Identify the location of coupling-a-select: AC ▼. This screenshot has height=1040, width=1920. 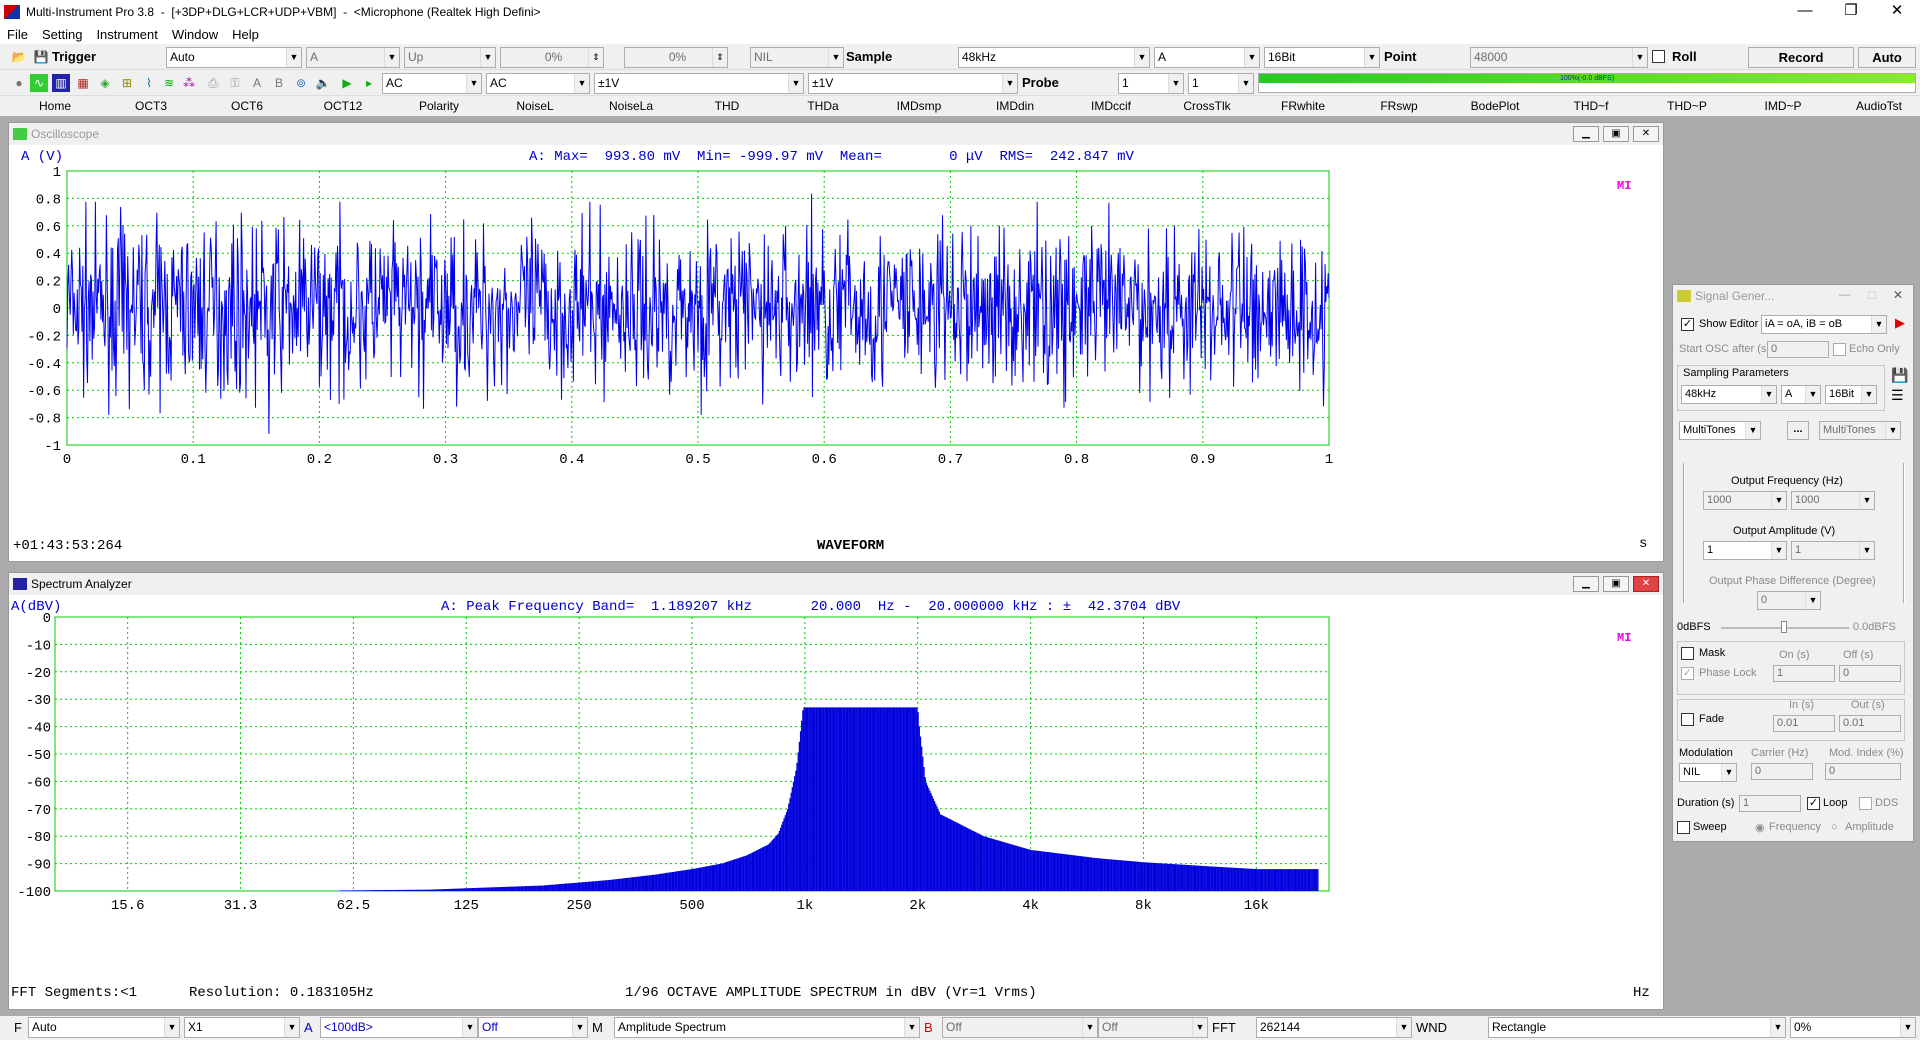
(432, 83).